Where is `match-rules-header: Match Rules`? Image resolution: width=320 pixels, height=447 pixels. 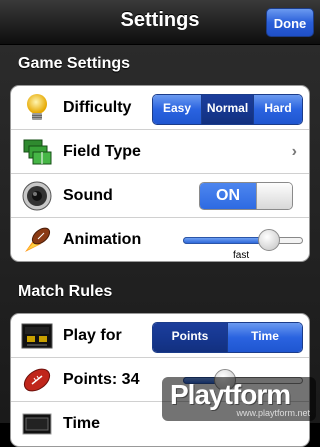
match-rules-header: Match Rules is located at coordinates (65, 291).